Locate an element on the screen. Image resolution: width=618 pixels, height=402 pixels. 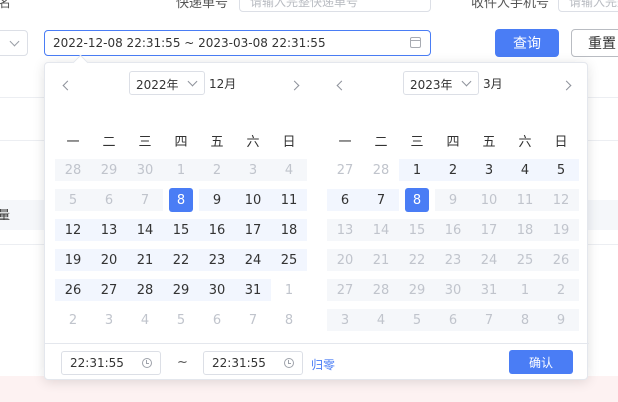
calendar-day: 16 is located at coordinates (217, 230).